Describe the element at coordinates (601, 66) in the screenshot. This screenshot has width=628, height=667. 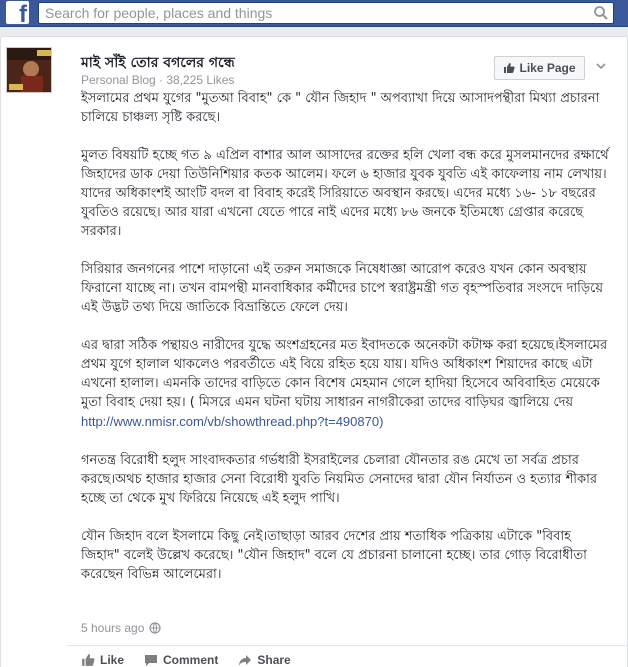
I see `chevron-down-icon` at that location.